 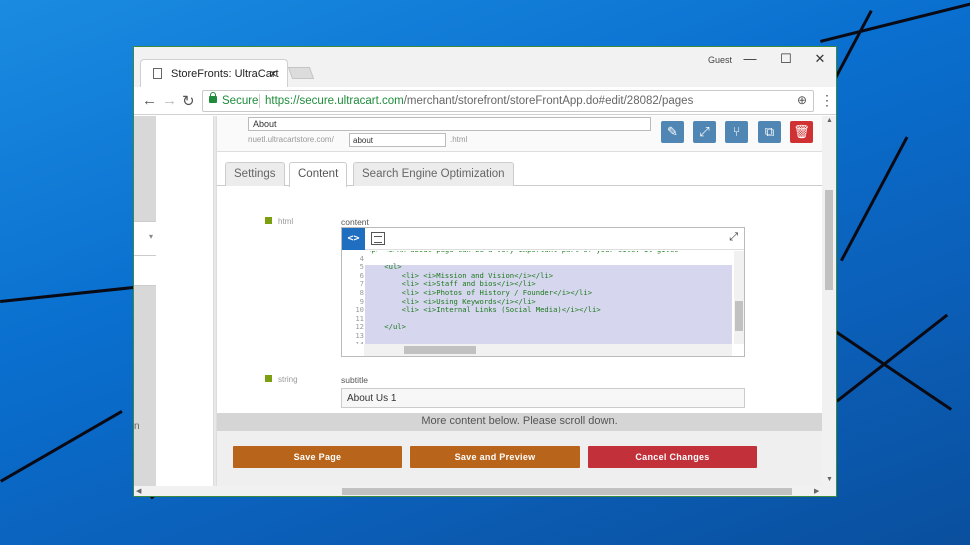 I want to click on secure-label: Secure, so click(x=240, y=101).